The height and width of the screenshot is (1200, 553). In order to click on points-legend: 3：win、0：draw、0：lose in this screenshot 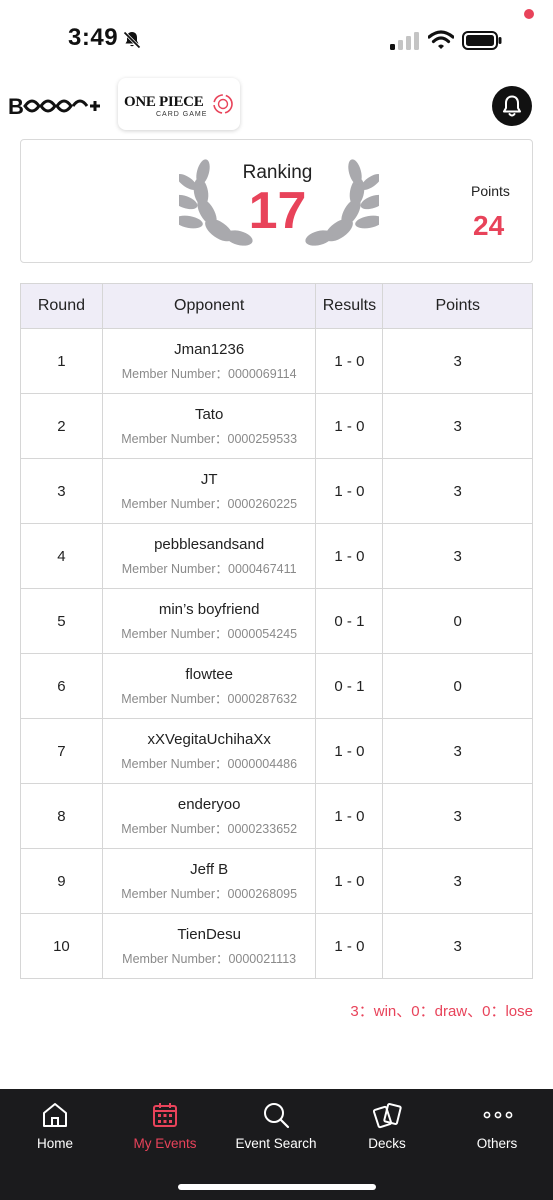, I will do `click(441, 1011)`.